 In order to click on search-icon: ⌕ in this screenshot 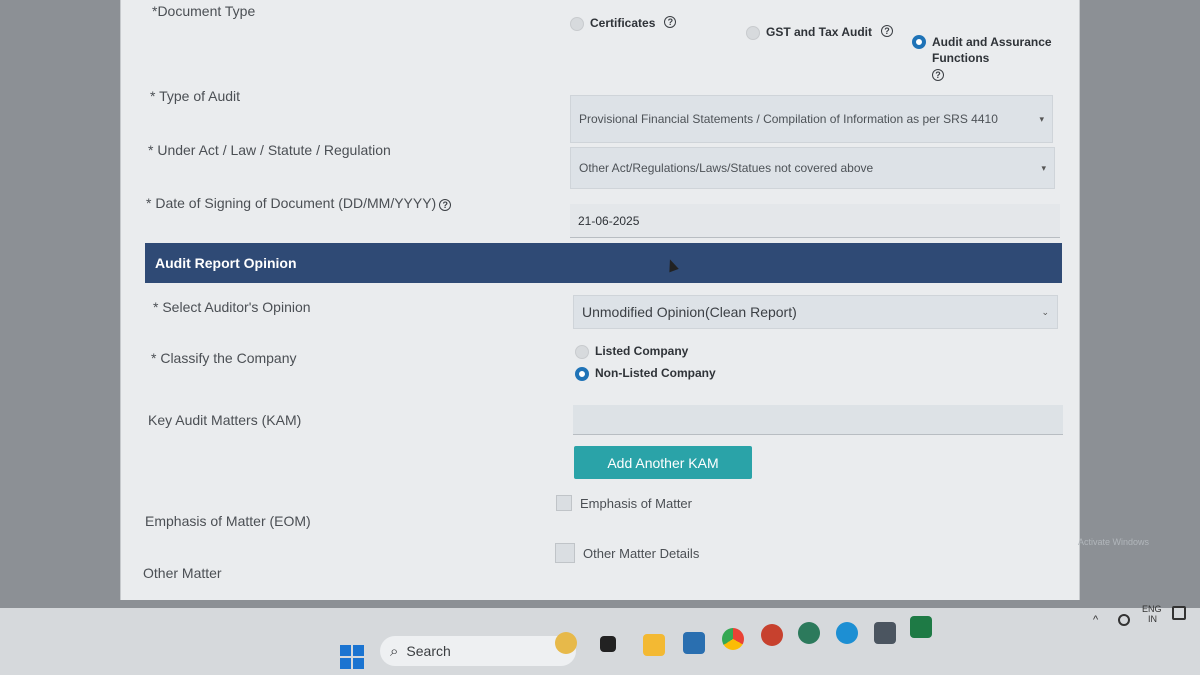, I will do `click(394, 651)`.